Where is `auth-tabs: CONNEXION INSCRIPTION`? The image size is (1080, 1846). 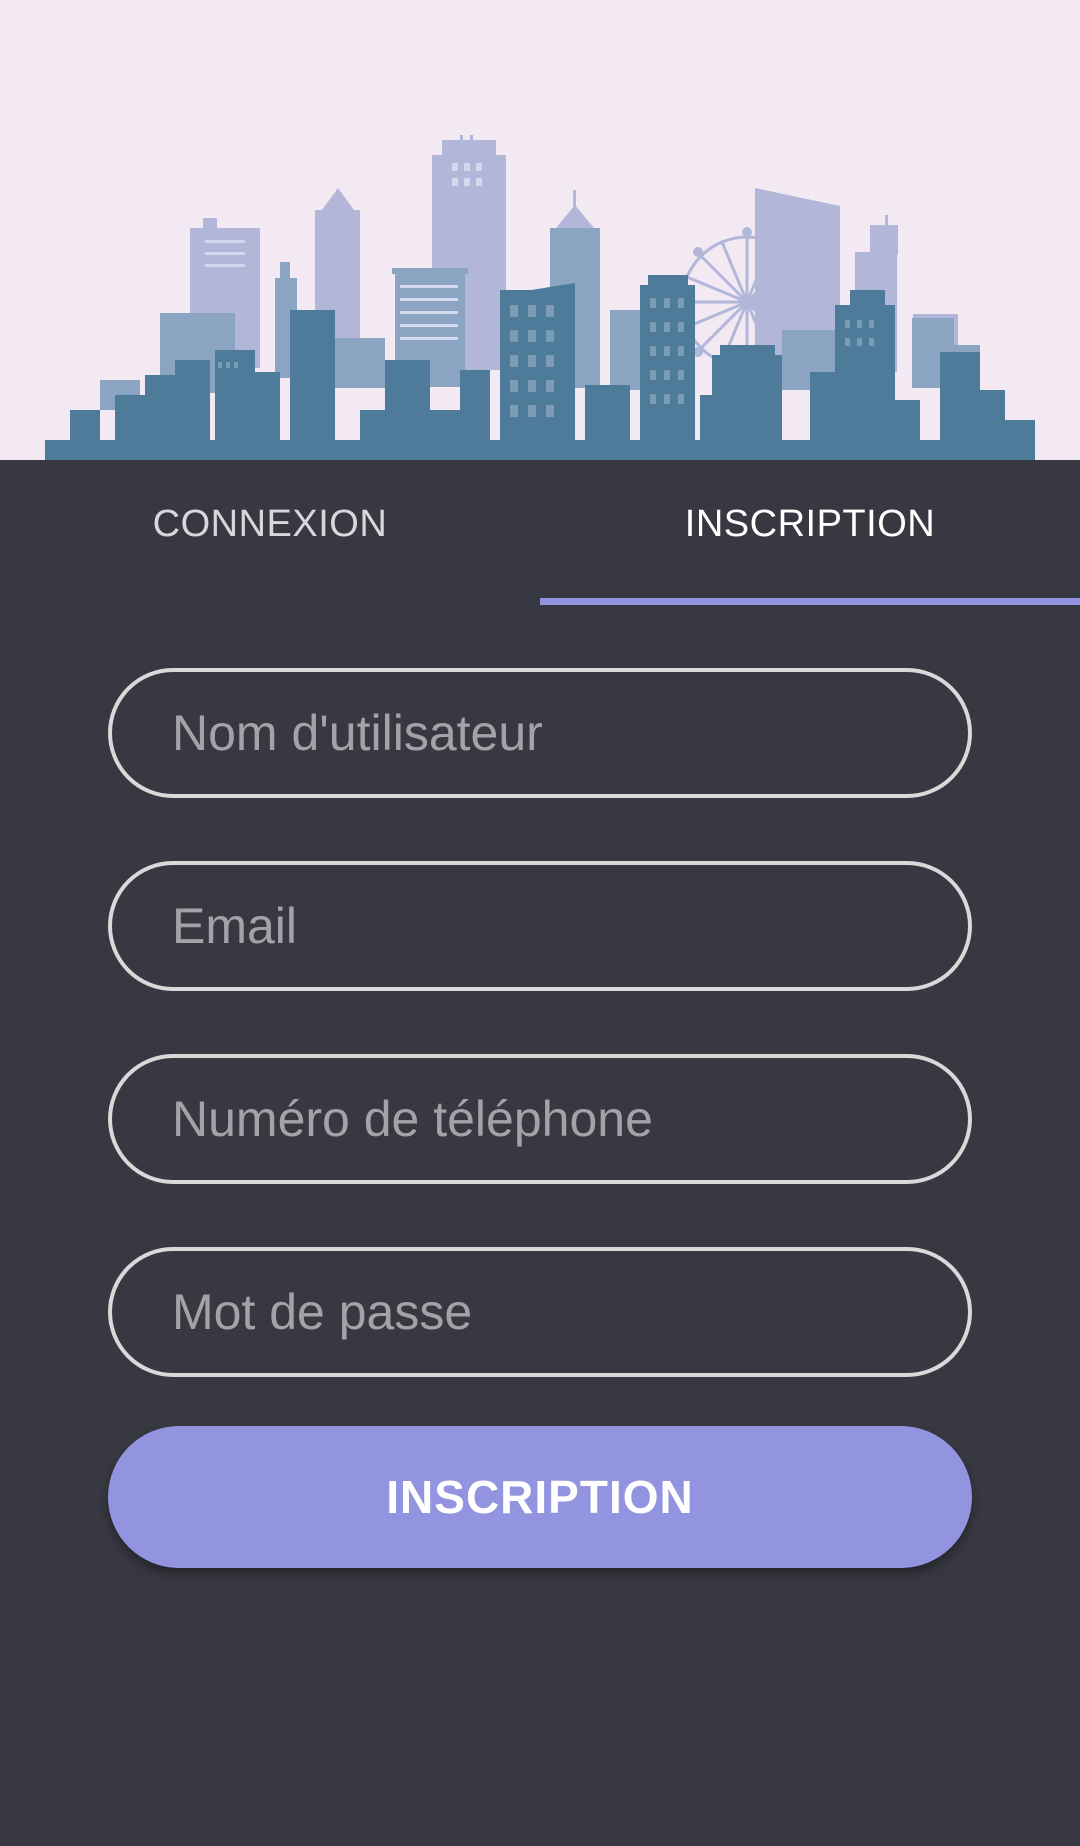
auth-tabs: CONNEXION INSCRIPTION is located at coordinates (540, 532).